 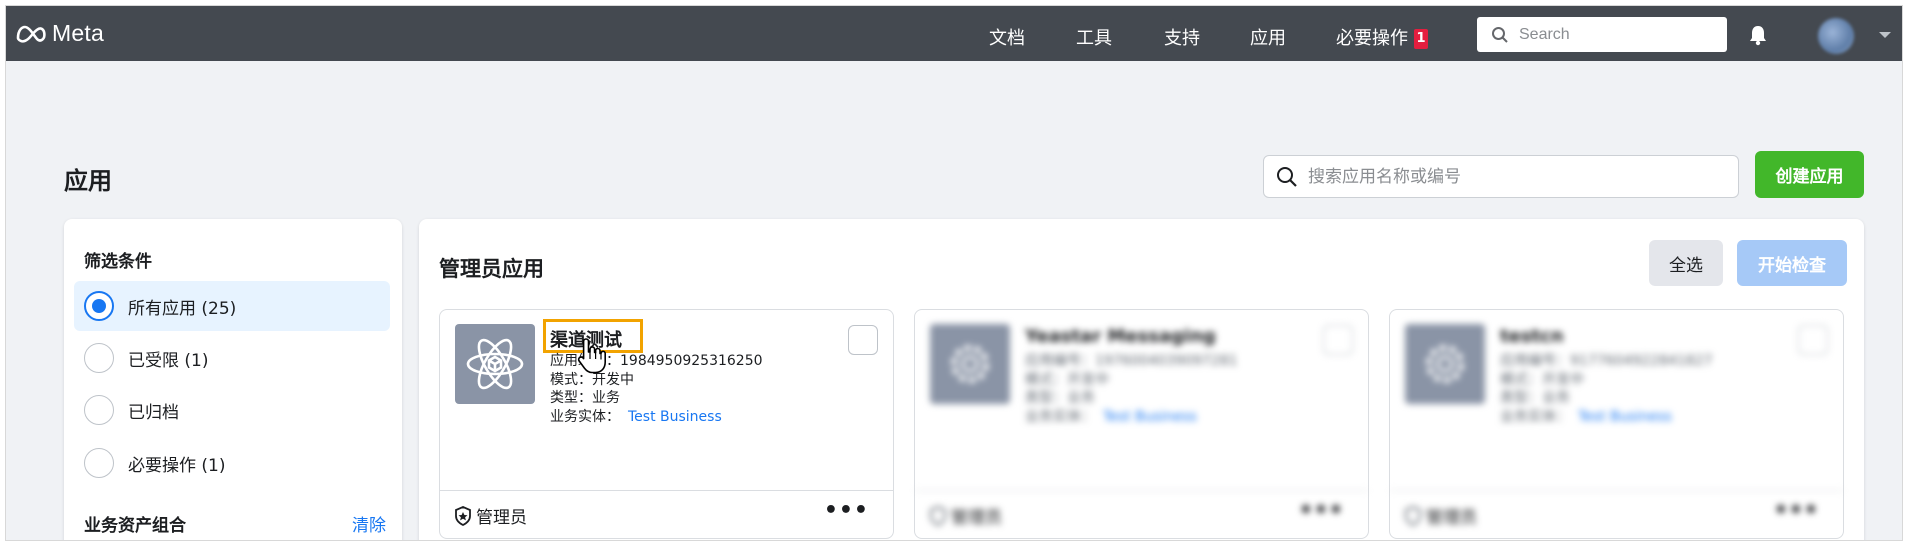 I want to click on nav-support: 支持, so click(x=1182, y=37).